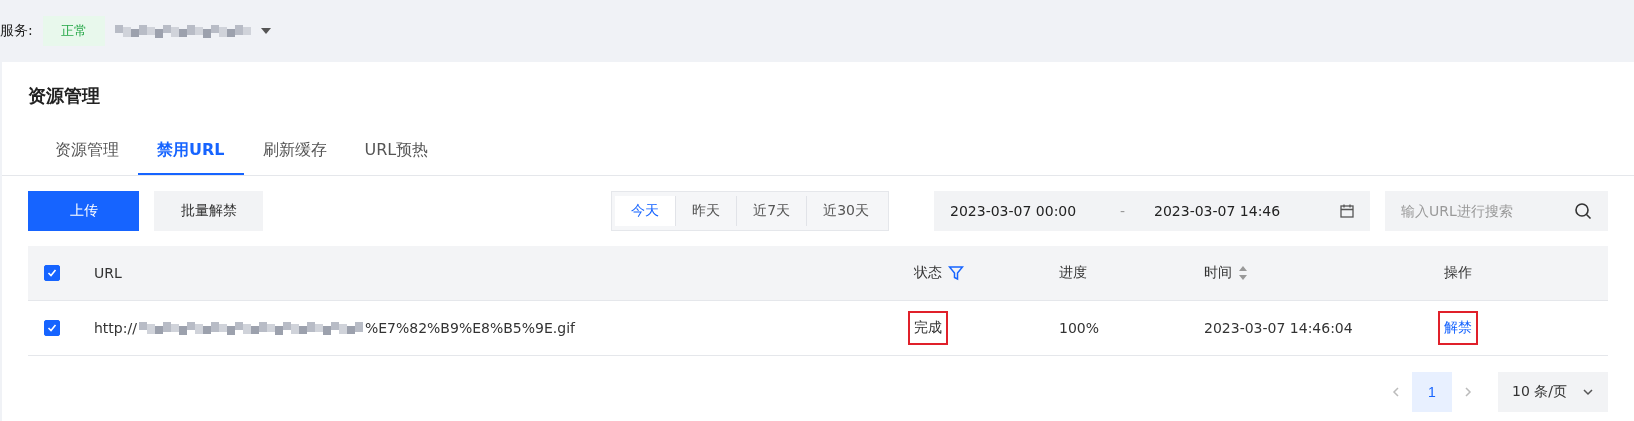  What do you see at coordinates (1468, 392) in the screenshot?
I see `next-page-icon` at bounding box center [1468, 392].